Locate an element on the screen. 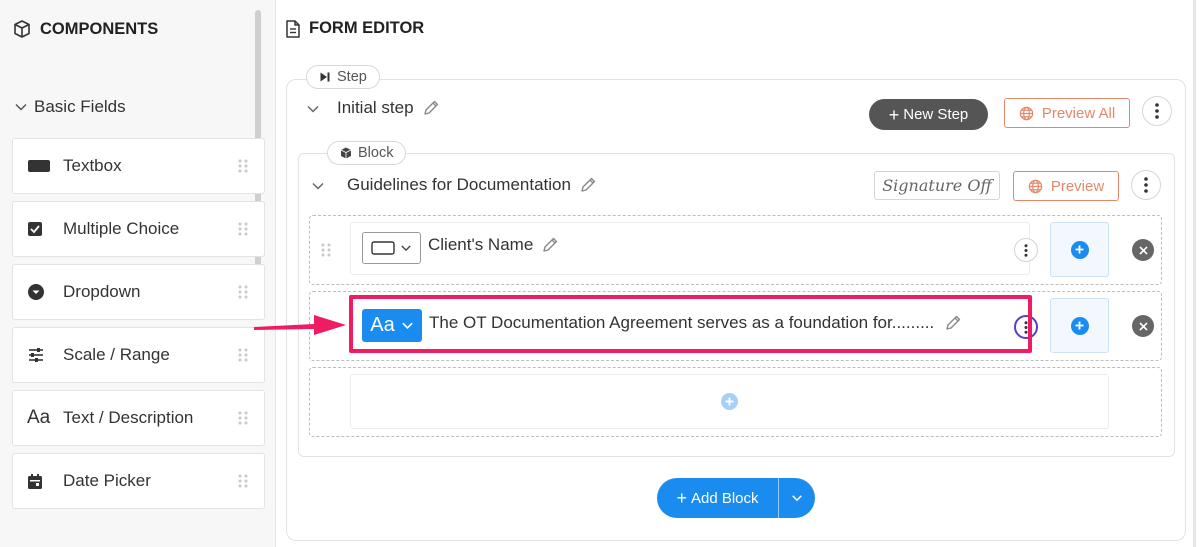  field-type-select is located at coordinates (391, 248).